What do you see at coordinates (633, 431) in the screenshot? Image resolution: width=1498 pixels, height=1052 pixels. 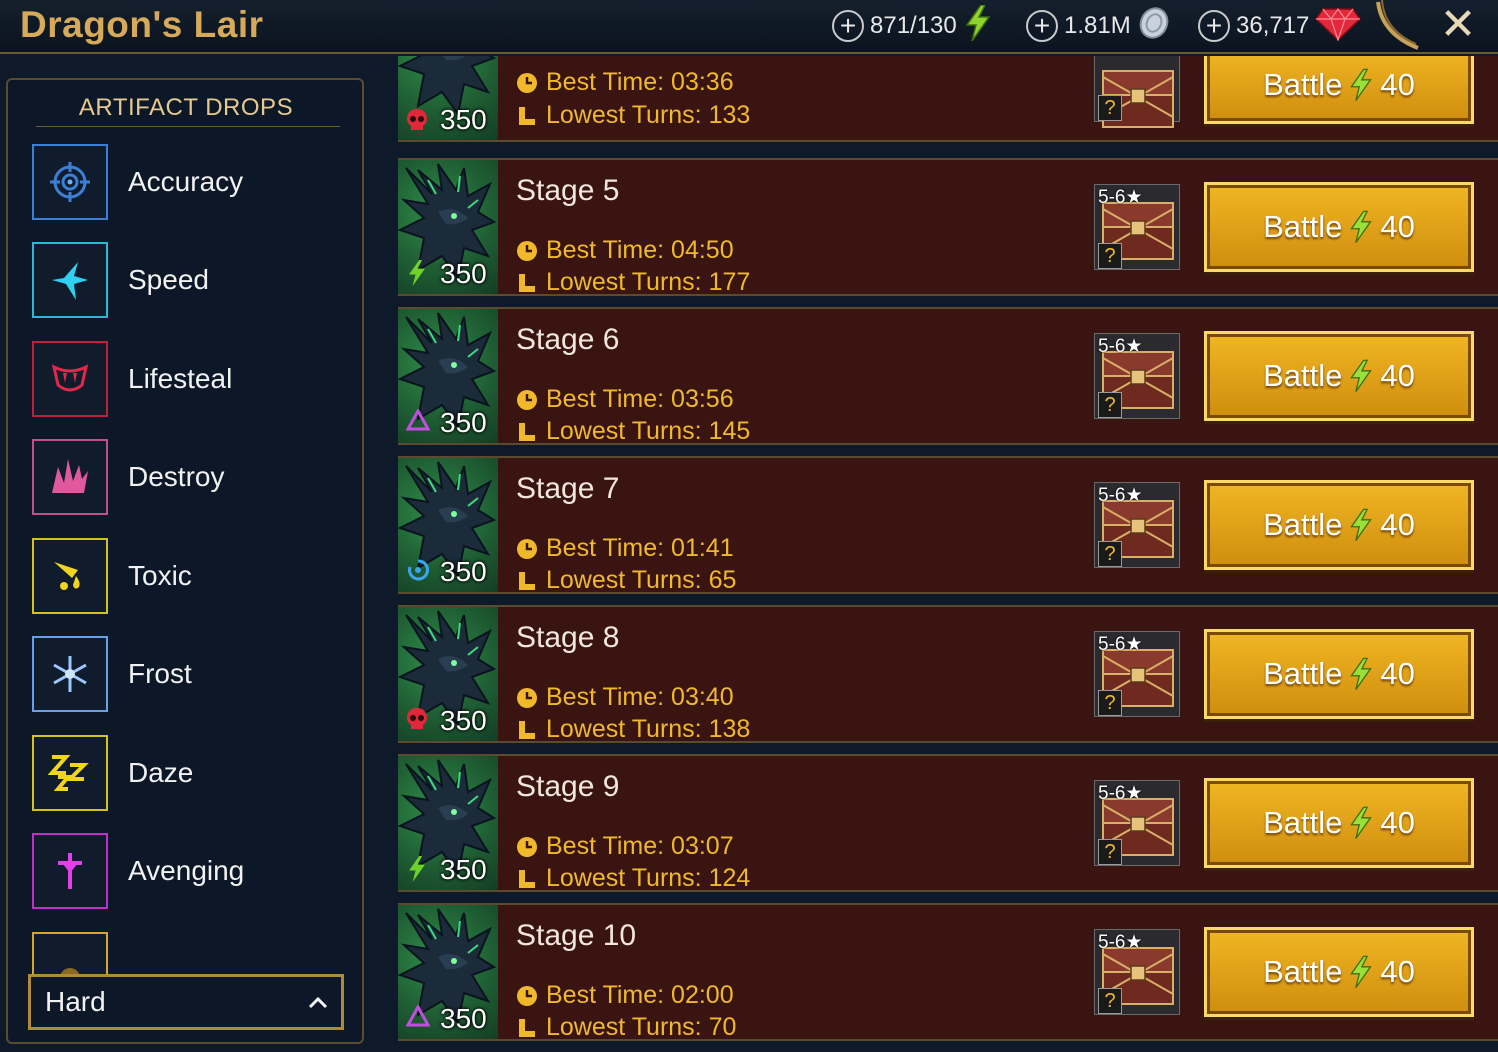 I see `lowest-turns: Lowest Turns: 145` at bounding box center [633, 431].